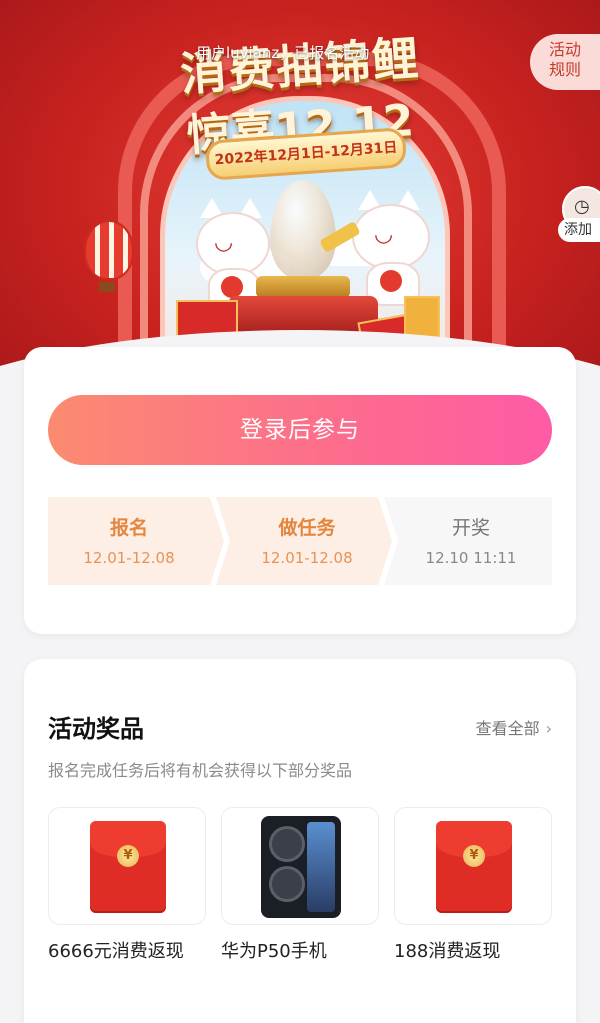 This screenshot has height=1023, width=600. What do you see at coordinates (96, 729) in the screenshot?
I see `prizes-title: 活动奖品` at bounding box center [96, 729].